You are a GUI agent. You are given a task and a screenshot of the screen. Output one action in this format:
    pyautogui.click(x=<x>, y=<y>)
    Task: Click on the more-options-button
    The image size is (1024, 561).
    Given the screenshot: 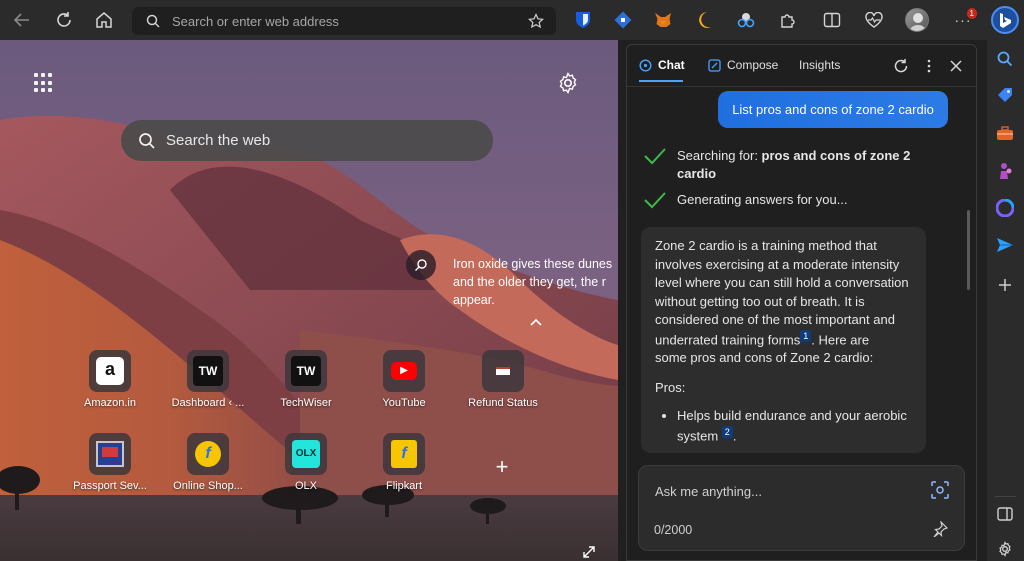 What is the action you would take?
    pyautogui.click(x=929, y=66)
    